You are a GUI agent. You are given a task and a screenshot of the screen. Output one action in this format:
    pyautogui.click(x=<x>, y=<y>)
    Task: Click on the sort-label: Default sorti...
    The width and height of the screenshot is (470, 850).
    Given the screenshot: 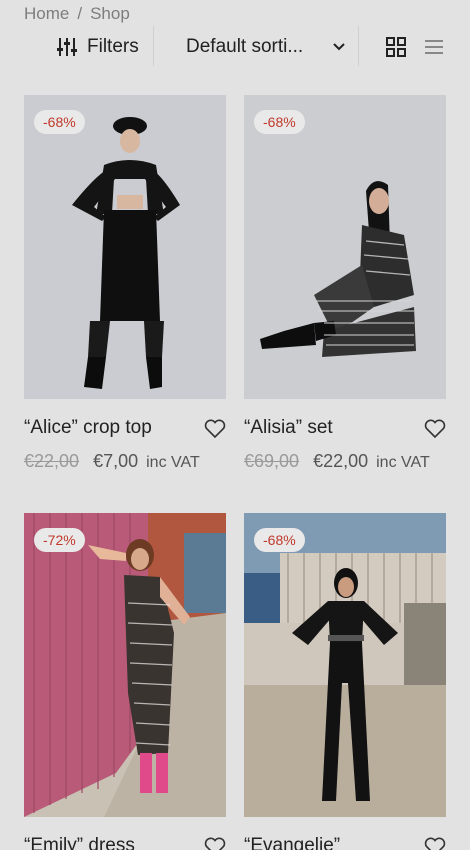 What is the action you would take?
    pyautogui.click(x=245, y=46)
    